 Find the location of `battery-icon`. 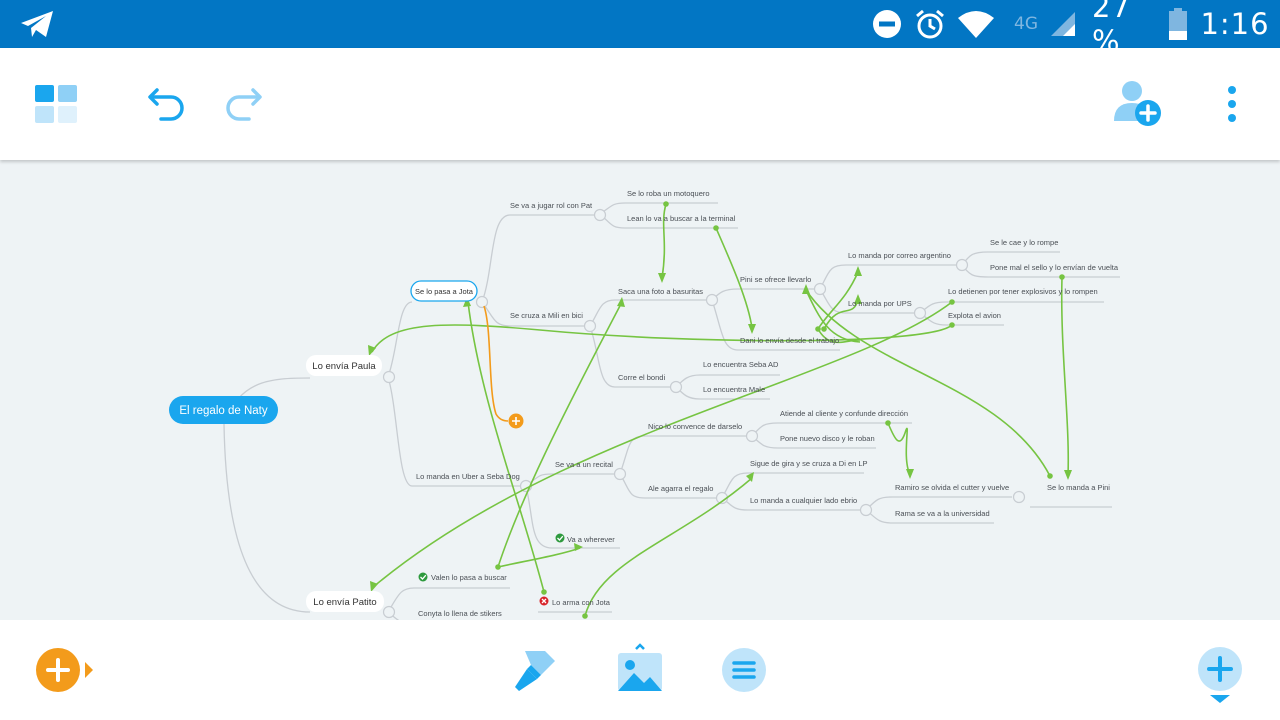

battery-icon is located at coordinates (1178, 24).